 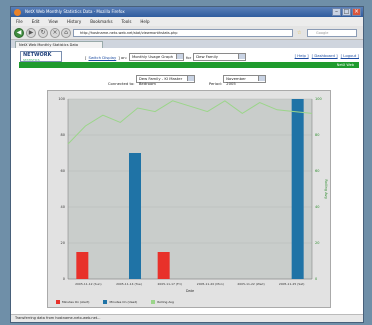 I want to click on minimize-button: –, so click(x=336, y=12).